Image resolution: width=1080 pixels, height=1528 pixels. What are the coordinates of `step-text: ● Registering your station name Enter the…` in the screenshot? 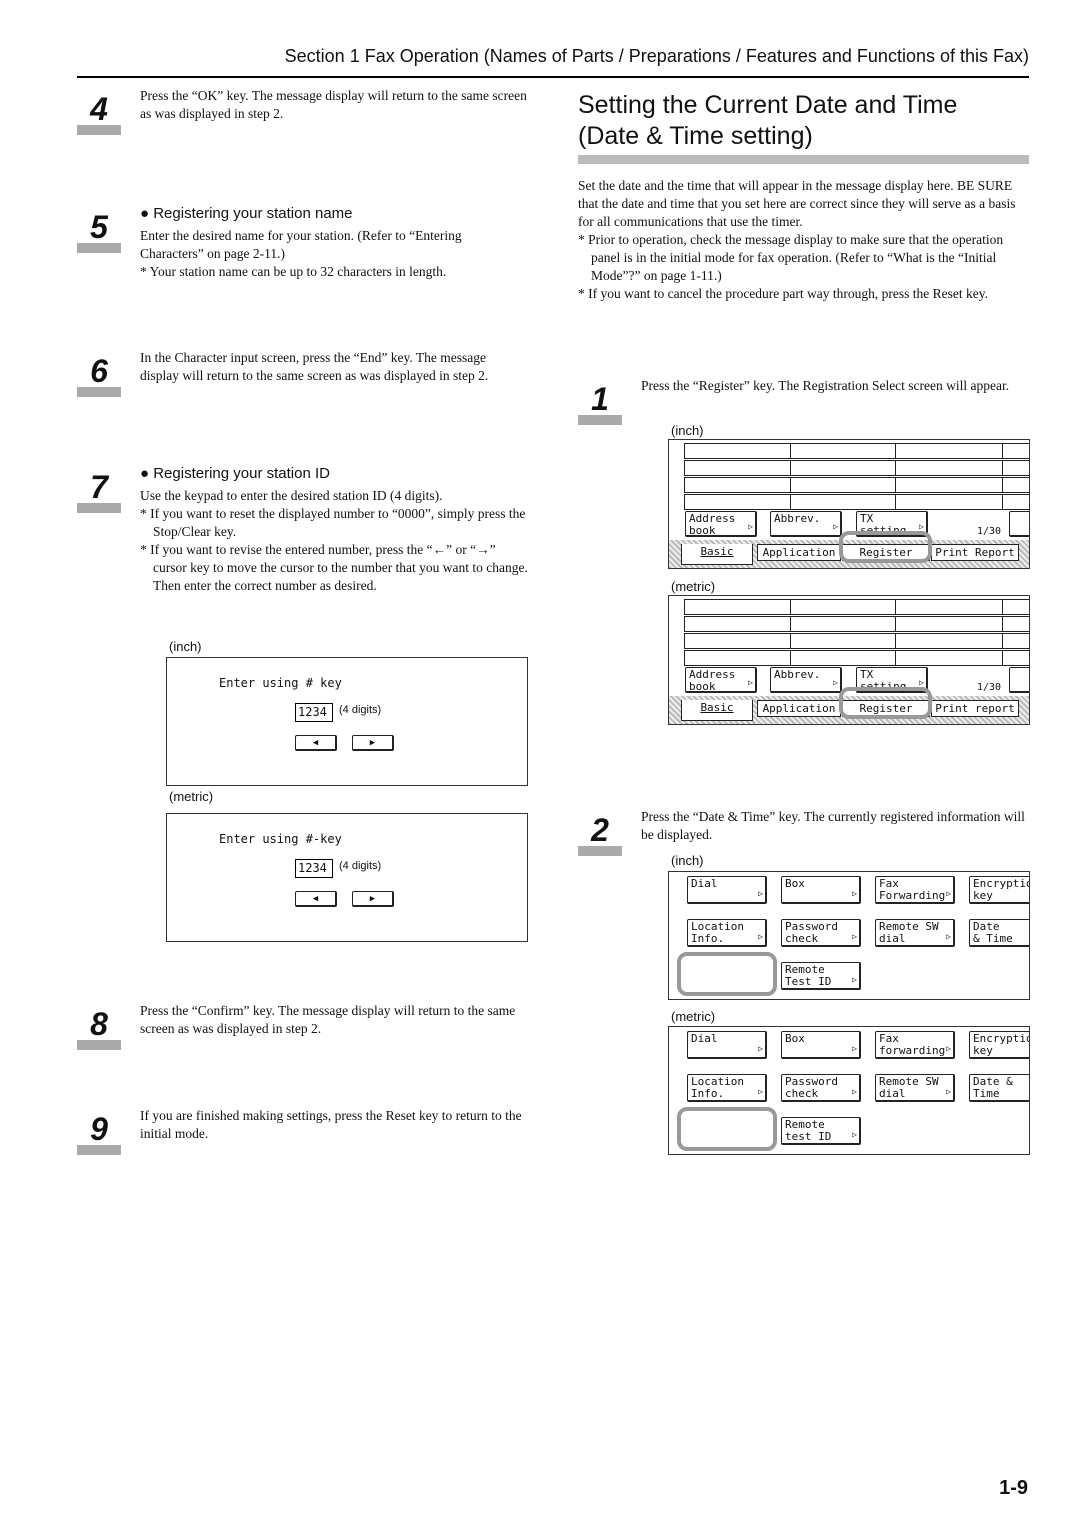 It's located at (334, 243).